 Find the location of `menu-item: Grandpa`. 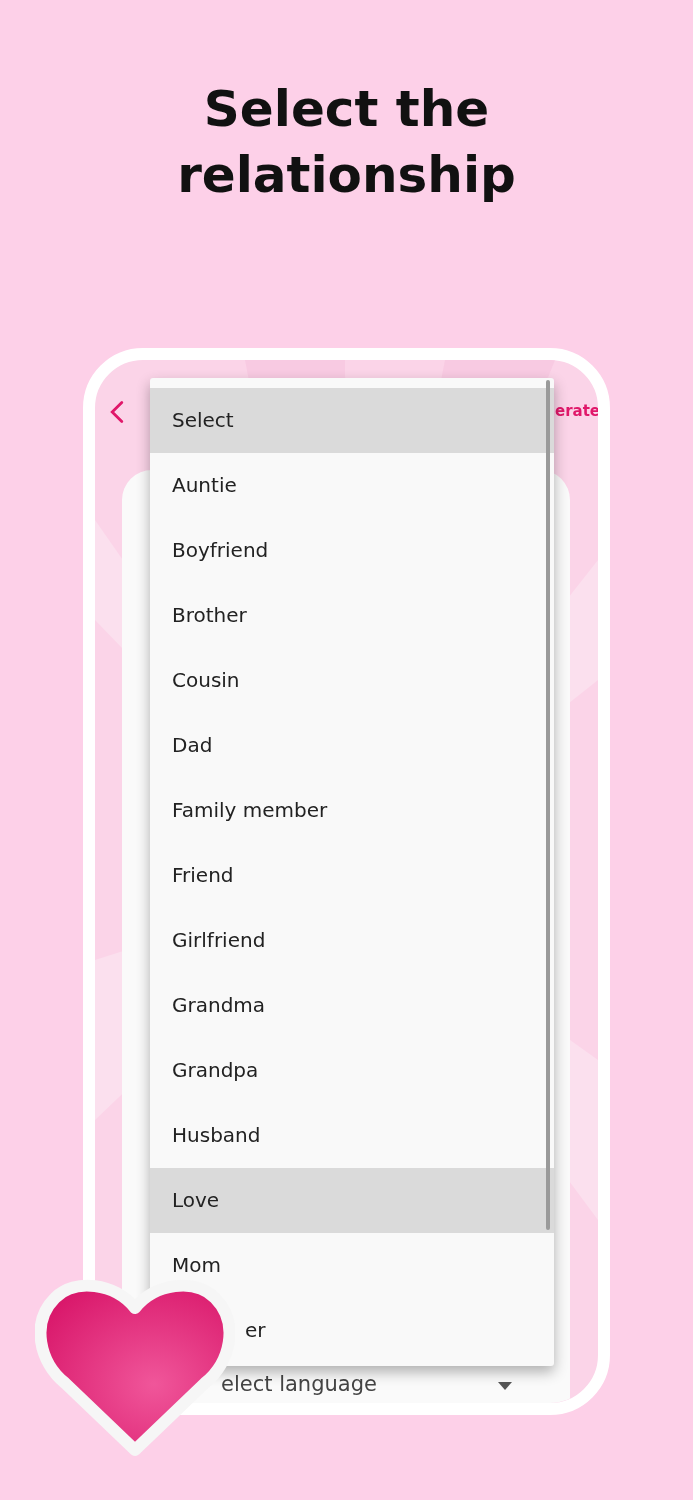

menu-item: Grandpa is located at coordinates (352, 1070).